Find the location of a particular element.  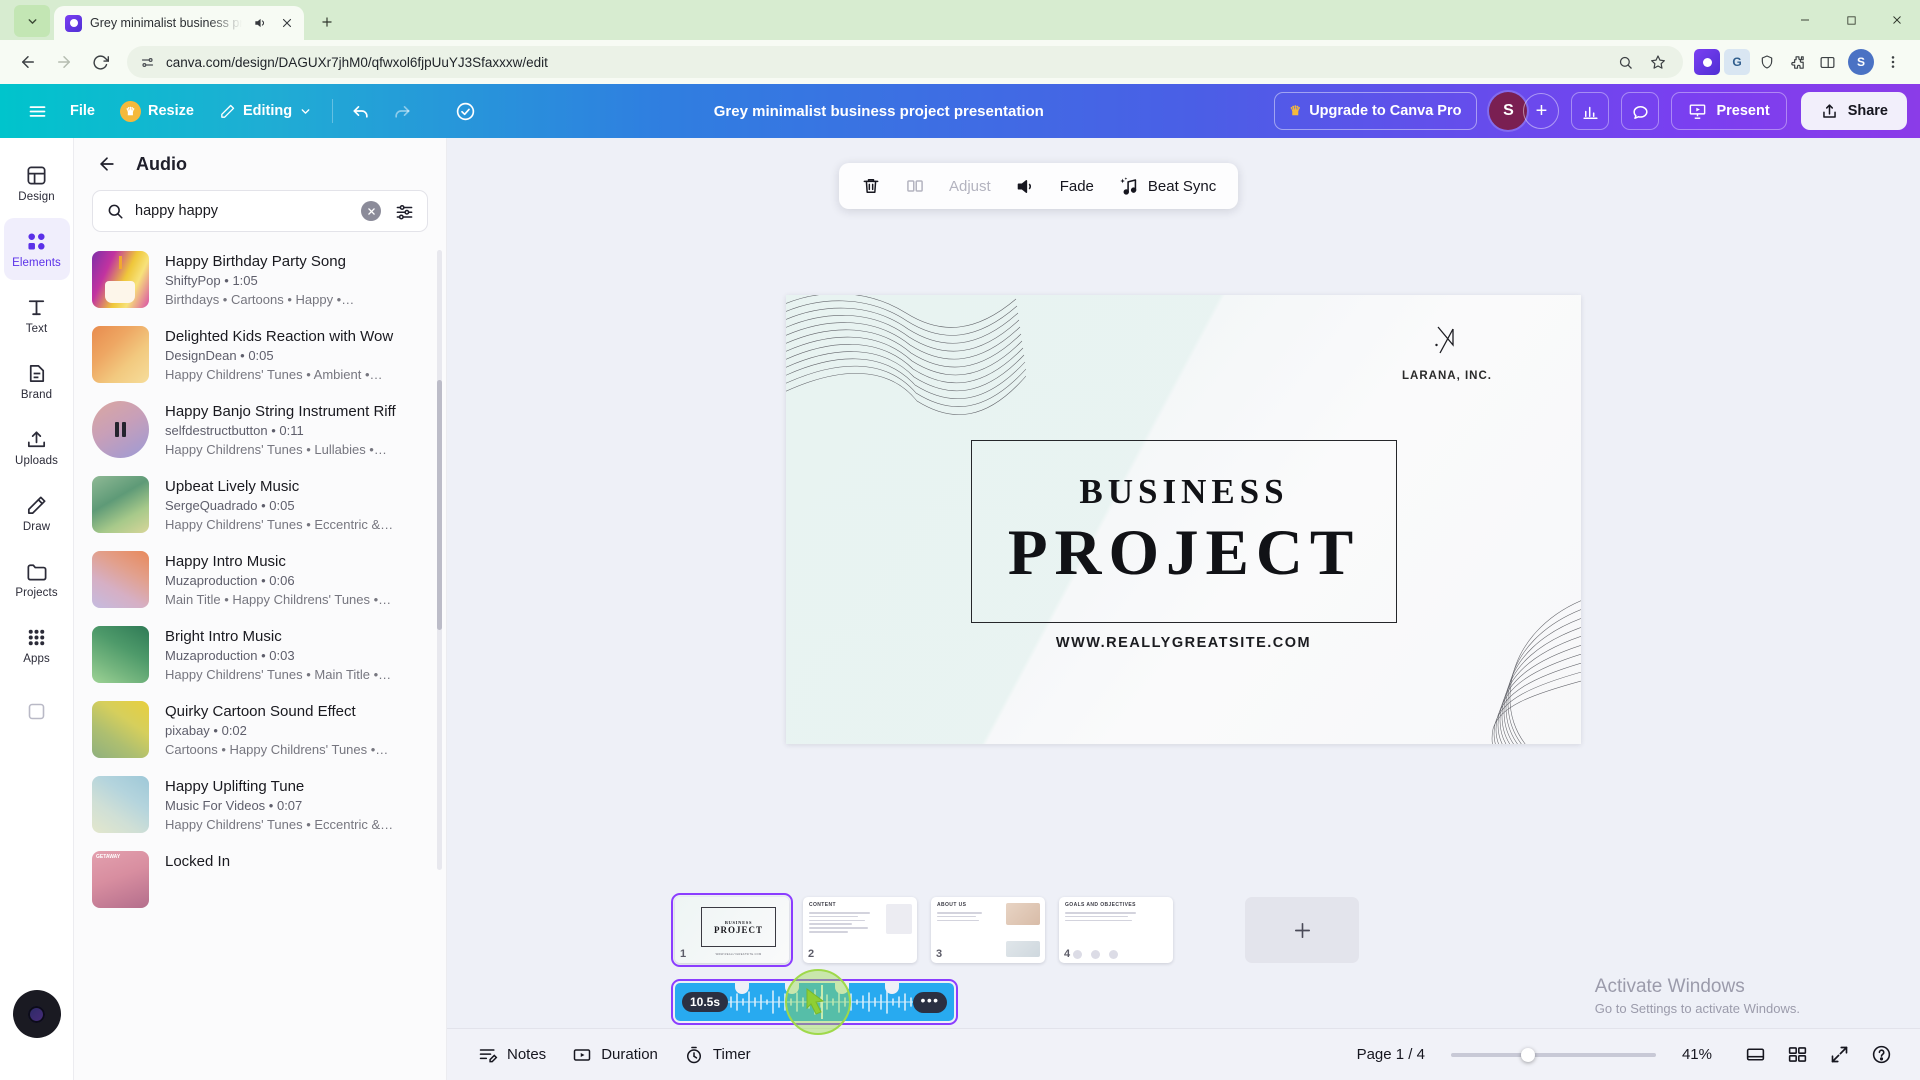

sidebar-item-elements: Elements is located at coordinates (36, 249).